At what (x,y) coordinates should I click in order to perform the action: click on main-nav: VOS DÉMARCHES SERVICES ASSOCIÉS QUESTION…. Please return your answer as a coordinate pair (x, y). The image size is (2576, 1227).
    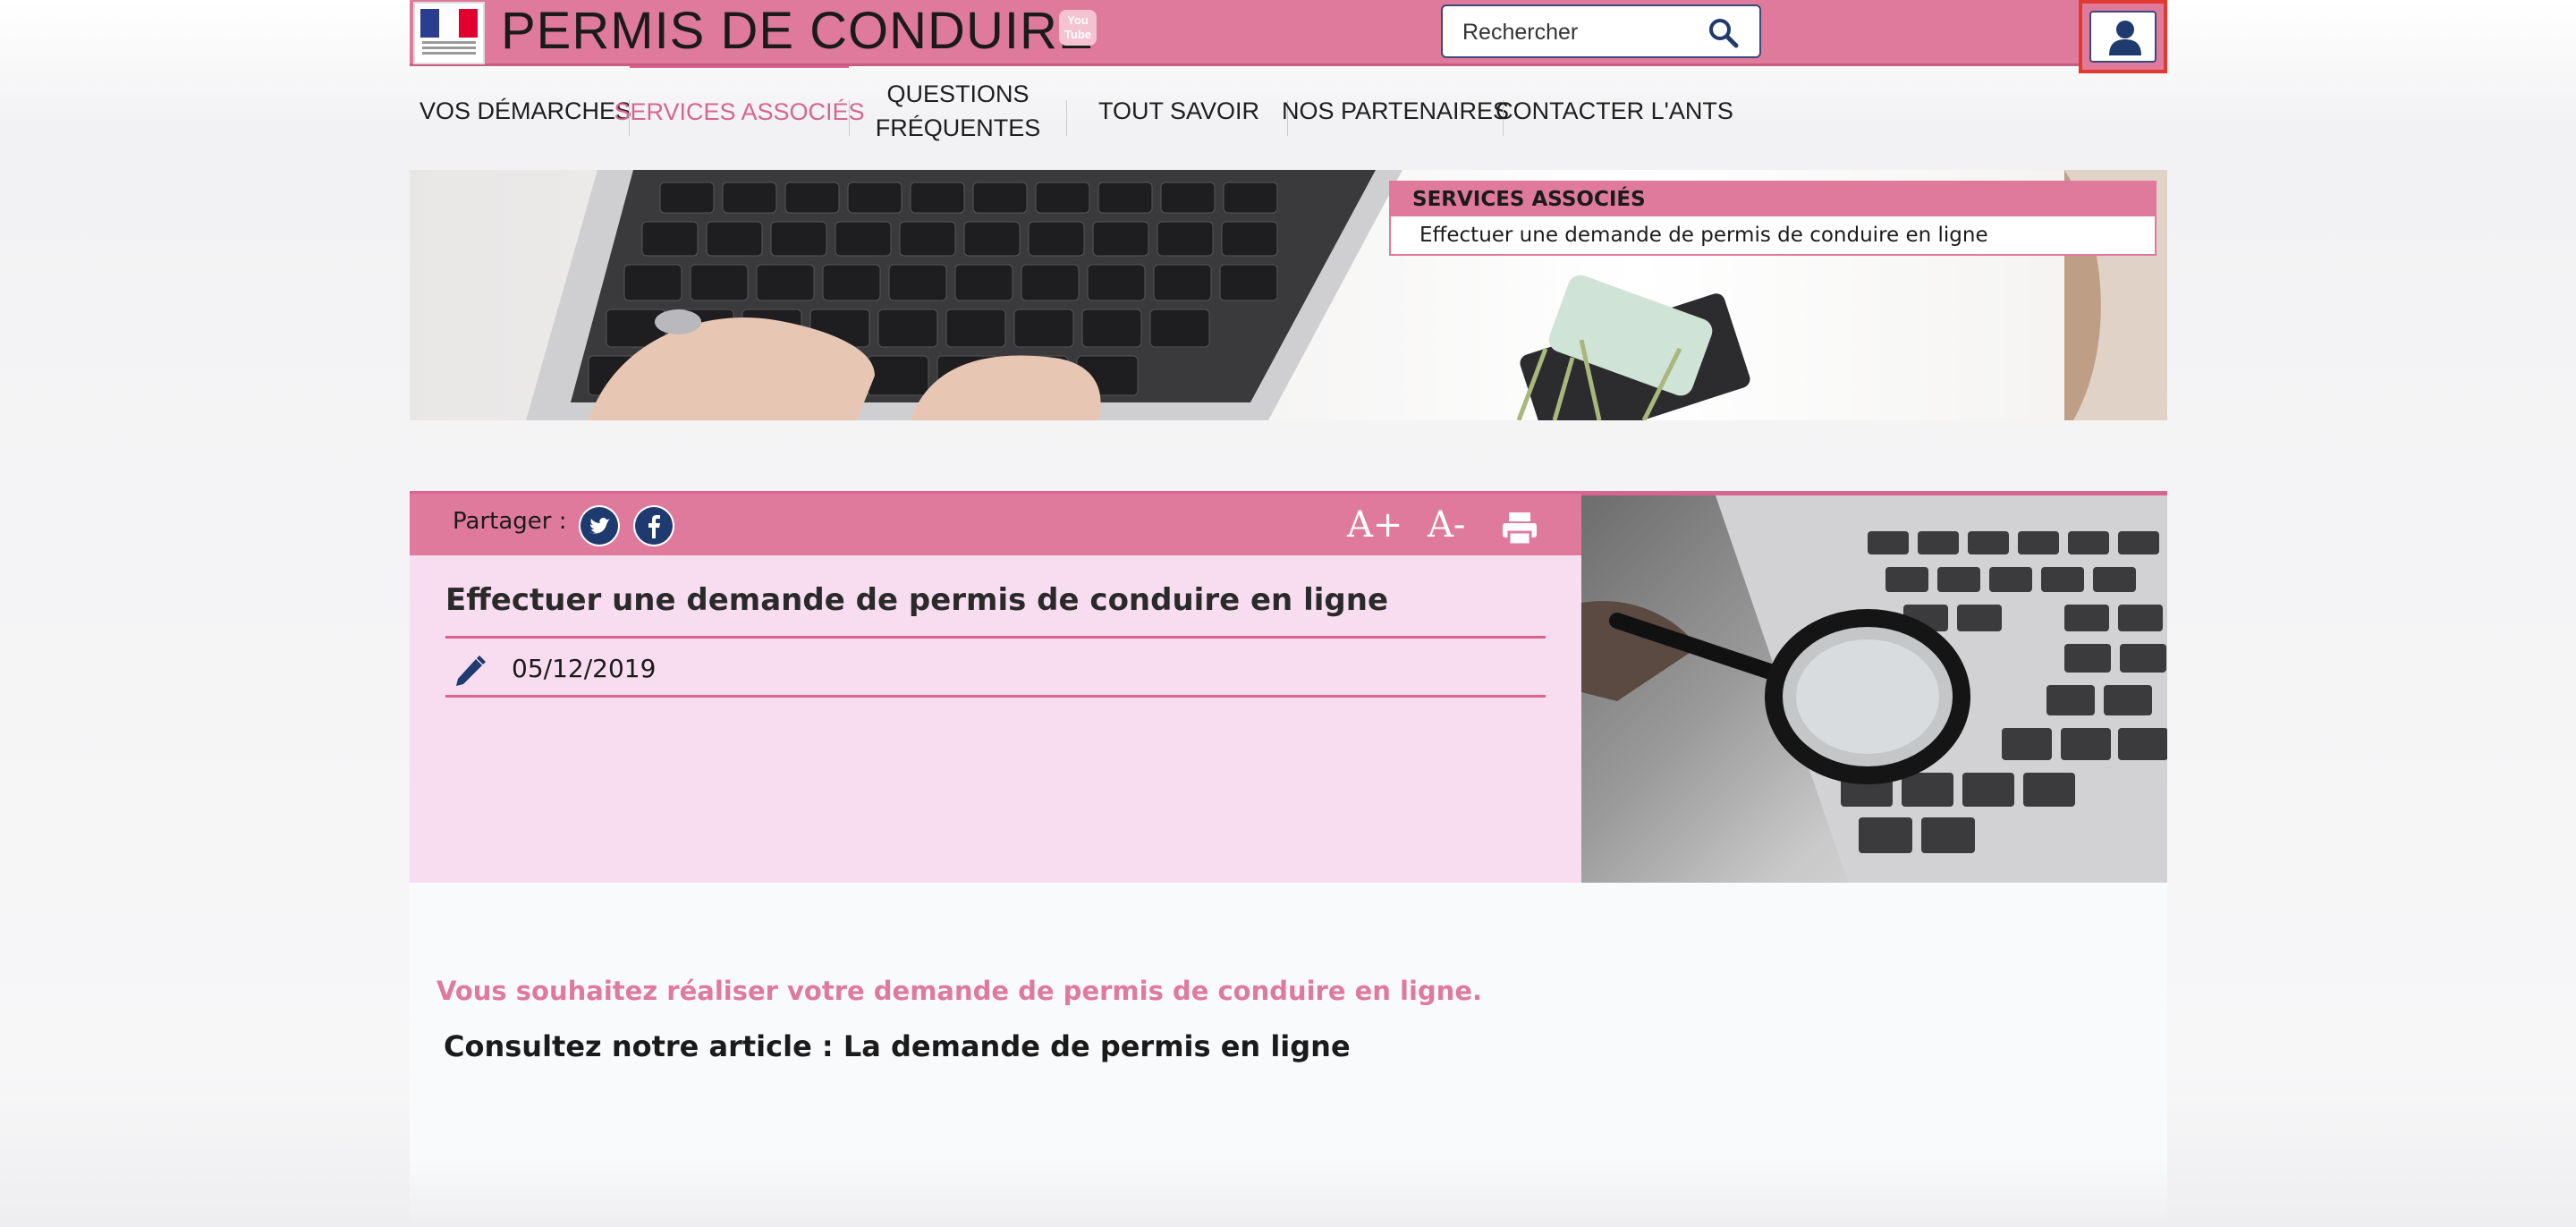
    Looking at the image, I should click on (1080, 111).